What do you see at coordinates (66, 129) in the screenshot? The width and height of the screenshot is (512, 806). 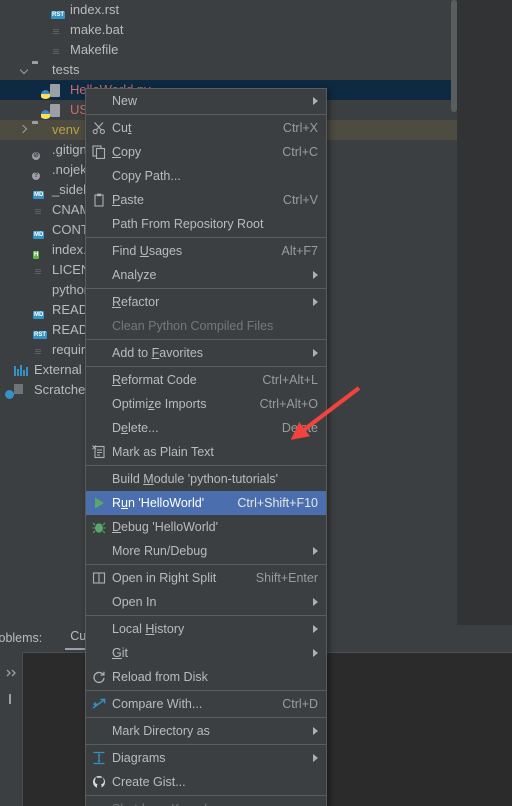 I see `tree-item-label: venv` at bounding box center [66, 129].